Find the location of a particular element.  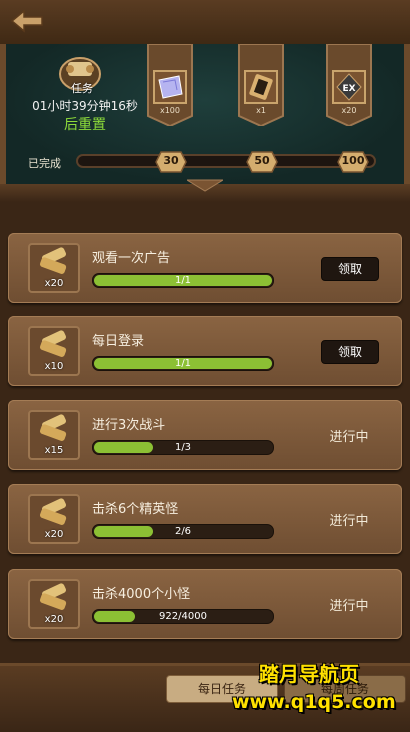

back-arrow-icon is located at coordinates (26, 21).